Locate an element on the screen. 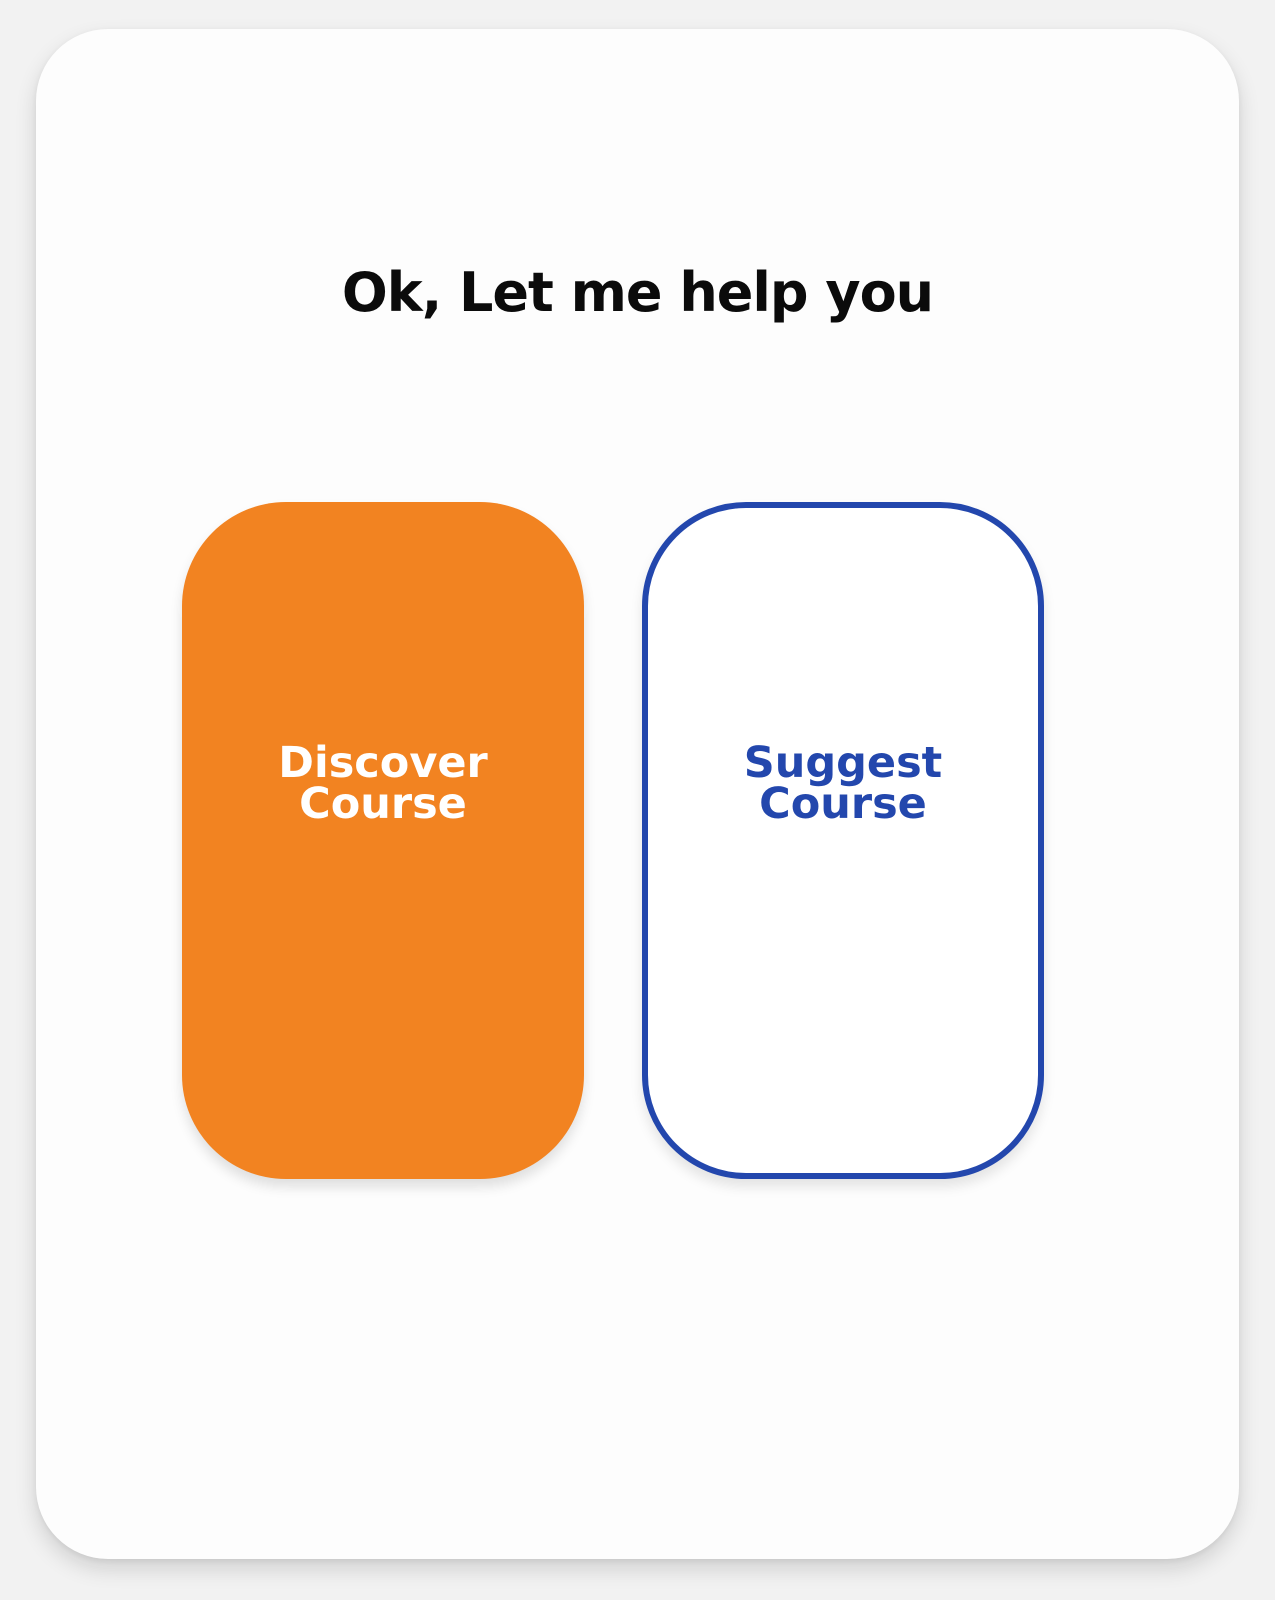 The image size is (1275, 1600). suggest-course-label: Suggest Course is located at coordinates (843, 783).